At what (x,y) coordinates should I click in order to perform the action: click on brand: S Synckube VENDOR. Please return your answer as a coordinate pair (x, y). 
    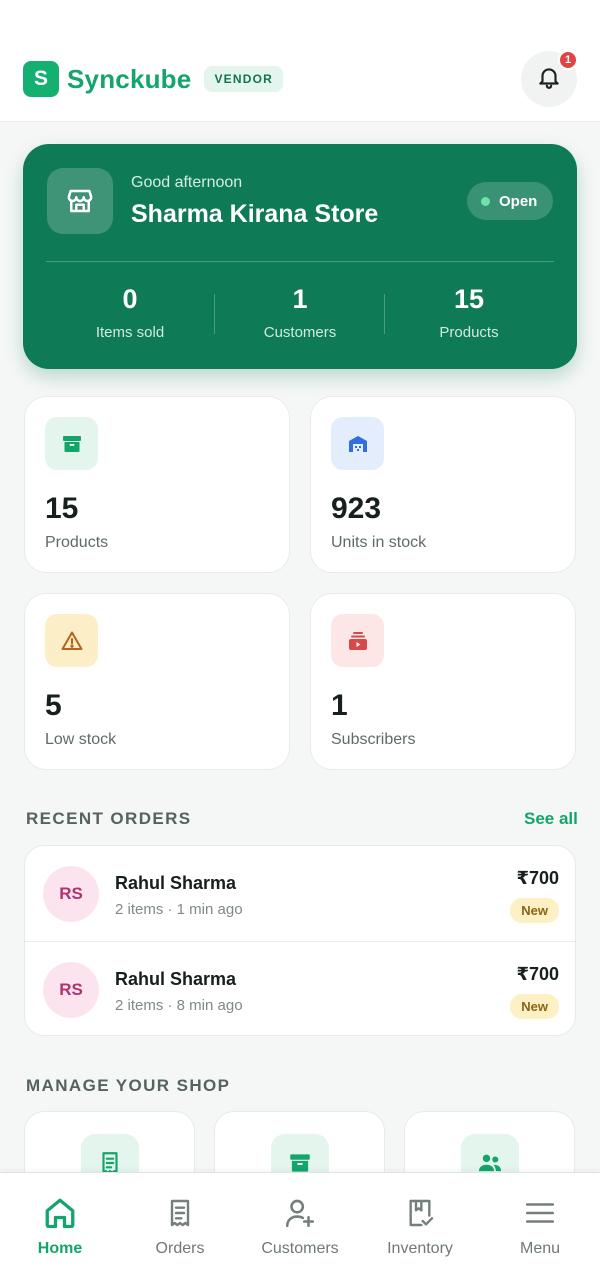
    Looking at the image, I should click on (153, 79).